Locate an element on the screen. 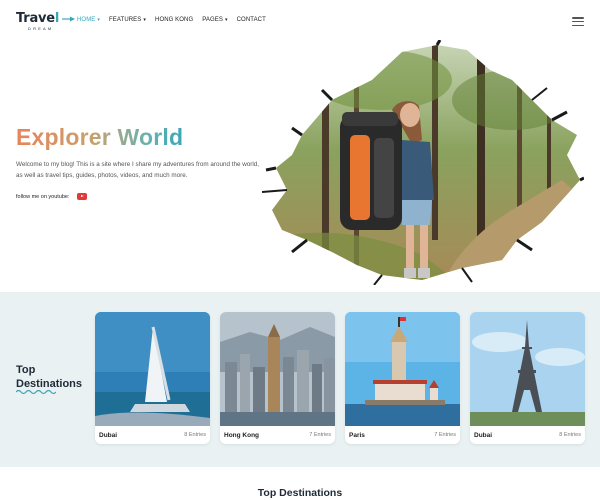 The height and width of the screenshot is (500, 600). destination-card-hong-kong: Hong Kong 7 Entries is located at coordinates (277, 378).